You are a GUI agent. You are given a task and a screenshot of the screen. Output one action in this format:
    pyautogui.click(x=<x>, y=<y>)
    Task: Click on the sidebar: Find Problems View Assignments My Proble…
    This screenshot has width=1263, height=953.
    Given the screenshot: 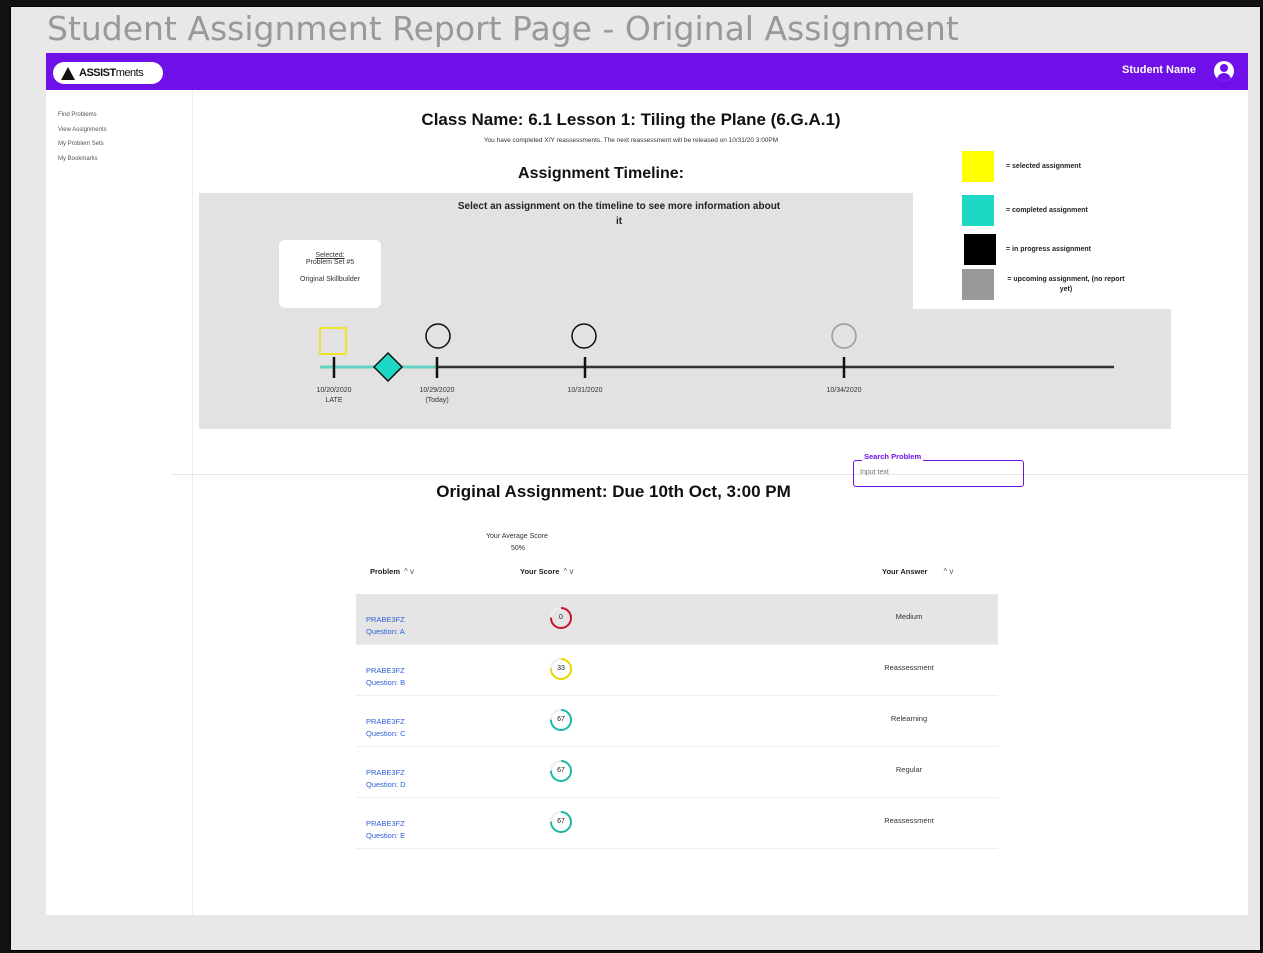 What is the action you would take?
    pyautogui.click(x=119, y=502)
    